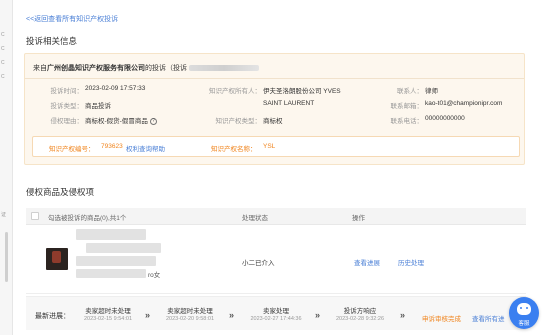 The image size is (554, 335). I want to click on complaint-source: 来自广州创晶知识产权服务有限公司的投诉（投诉, so click(146, 68).